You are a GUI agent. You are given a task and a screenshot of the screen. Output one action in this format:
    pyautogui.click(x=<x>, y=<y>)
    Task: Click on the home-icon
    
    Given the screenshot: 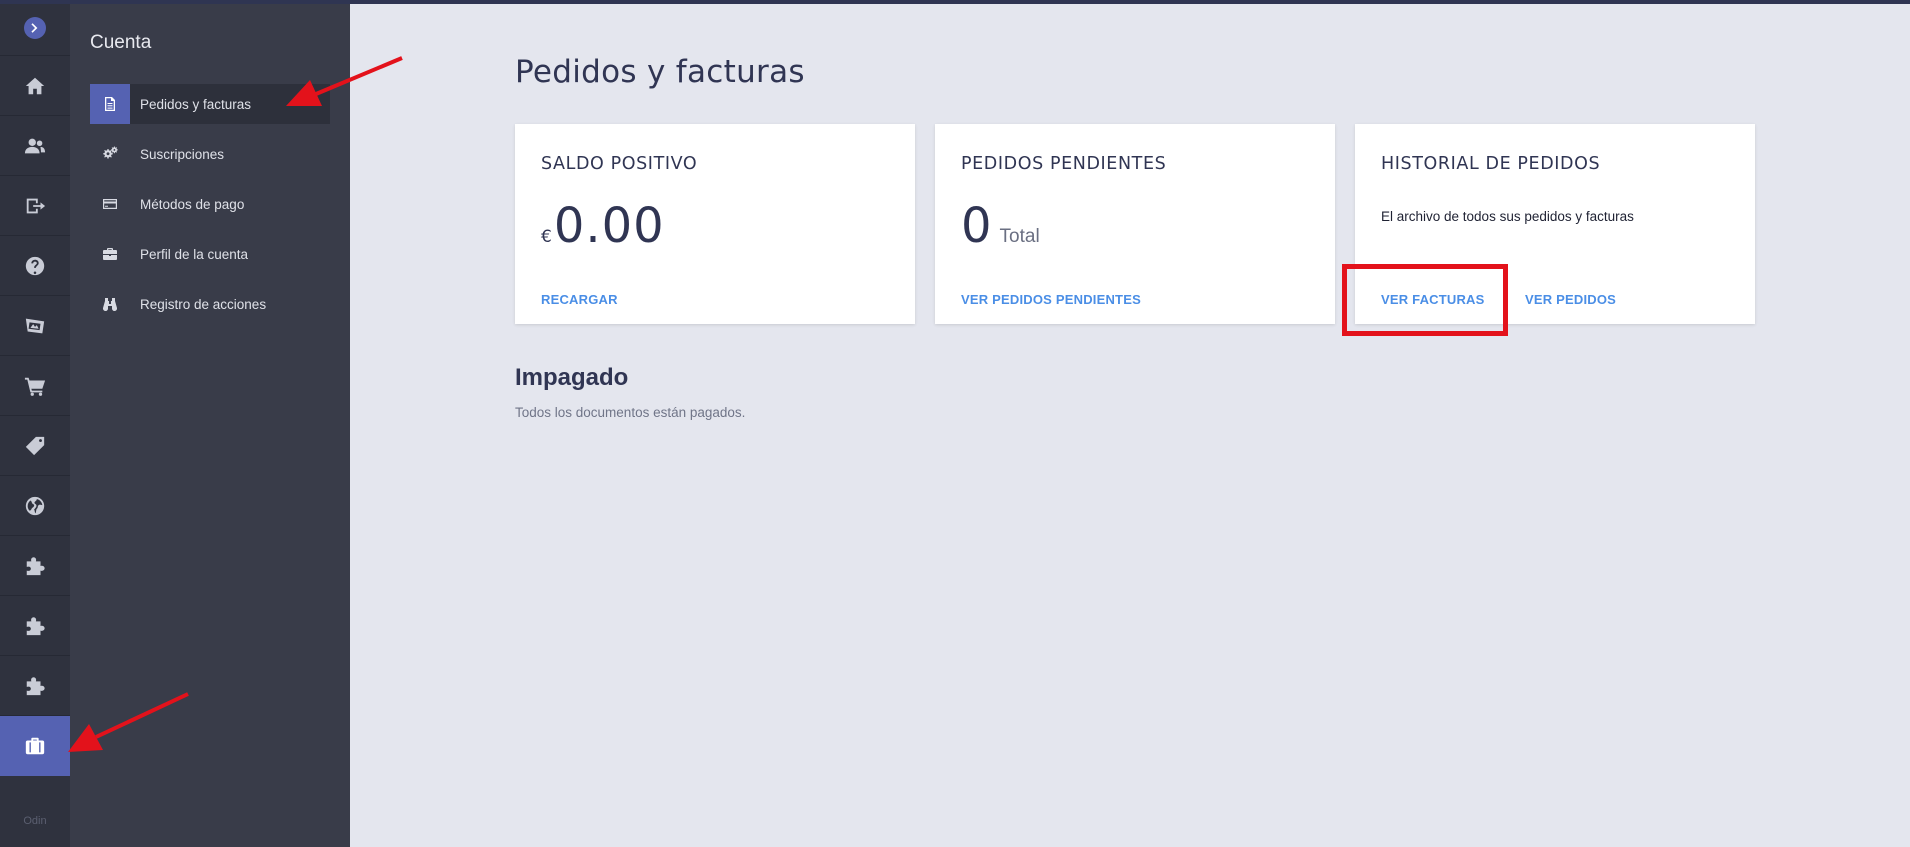 What is the action you would take?
    pyautogui.click(x=35, y=85)
    